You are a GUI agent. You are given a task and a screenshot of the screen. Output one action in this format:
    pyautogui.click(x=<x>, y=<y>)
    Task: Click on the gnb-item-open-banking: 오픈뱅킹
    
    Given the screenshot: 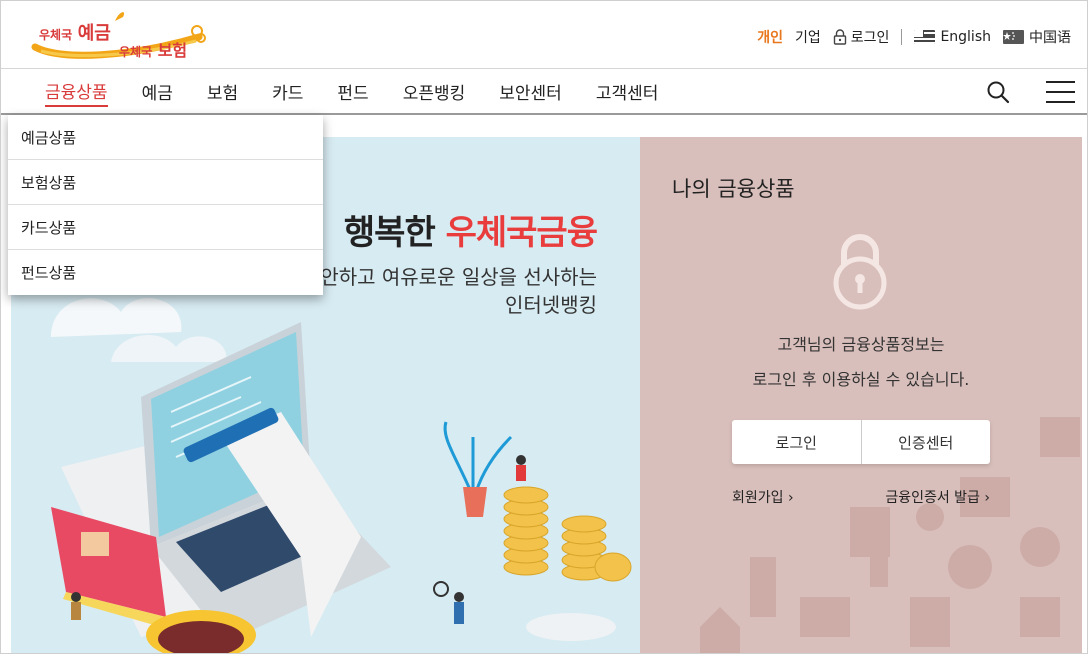 What is the action you would take?
    pyautogui.click(x=434, y=92)
    